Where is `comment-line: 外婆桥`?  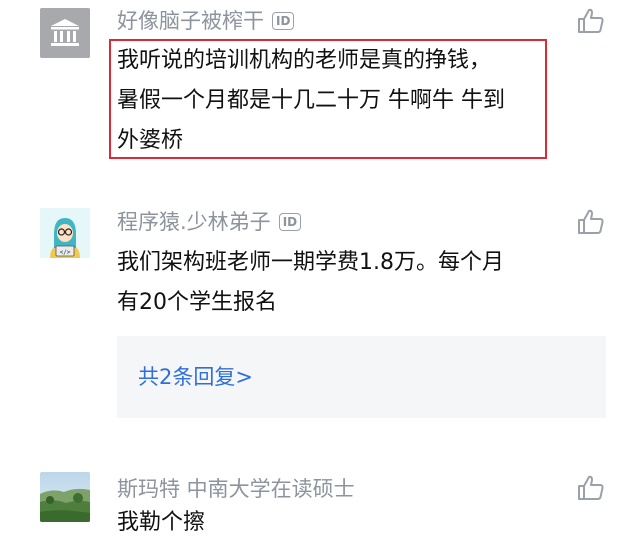 comment-line: 外婆桥 is located at coordinates (150, 140).